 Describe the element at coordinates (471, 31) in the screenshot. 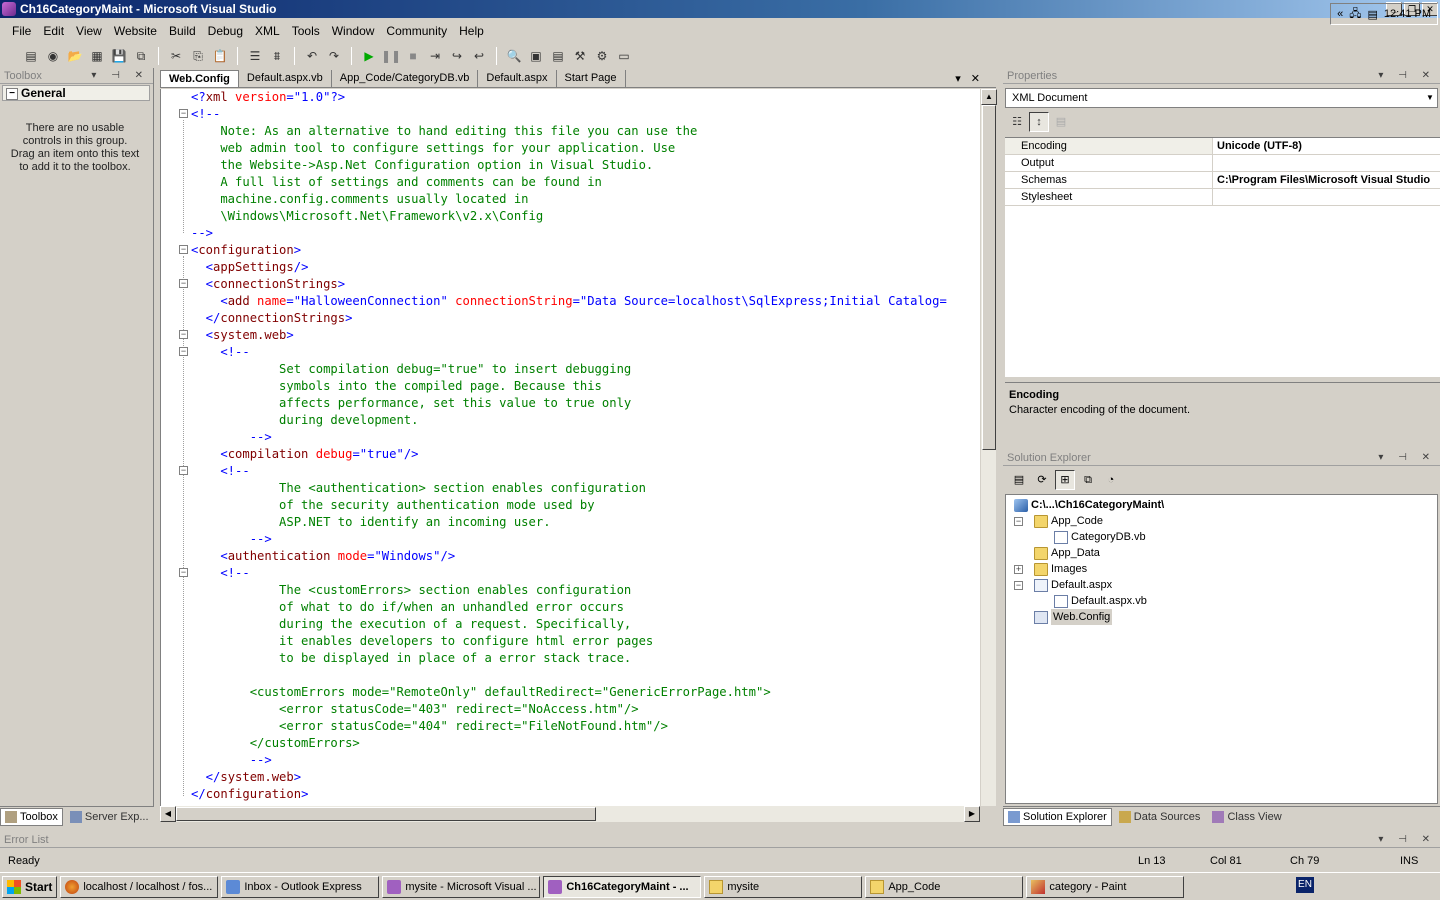

I see `menu-help: Help` at that location.